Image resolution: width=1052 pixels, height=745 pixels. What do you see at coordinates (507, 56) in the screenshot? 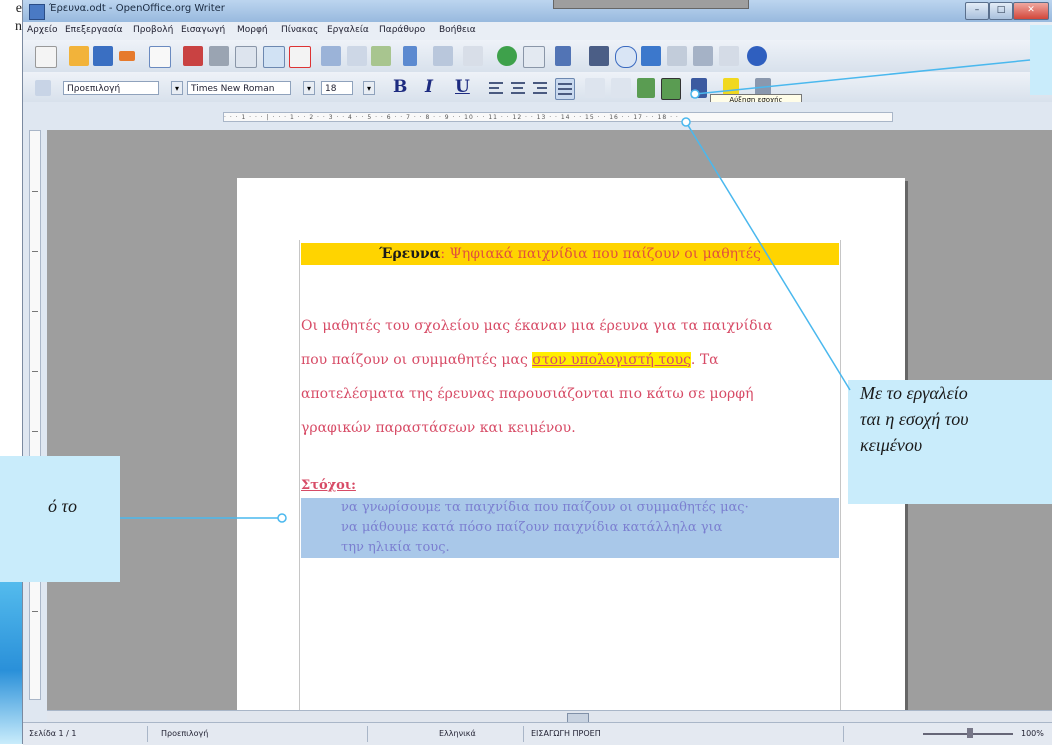
I see `hyperlink-icon` at bounding box center [507, 56].